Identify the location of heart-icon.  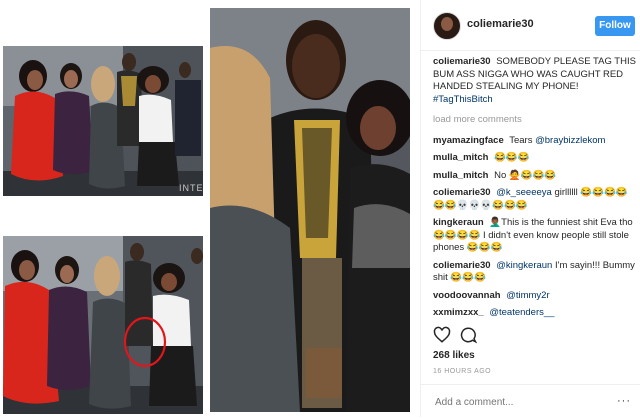
(442, 335).